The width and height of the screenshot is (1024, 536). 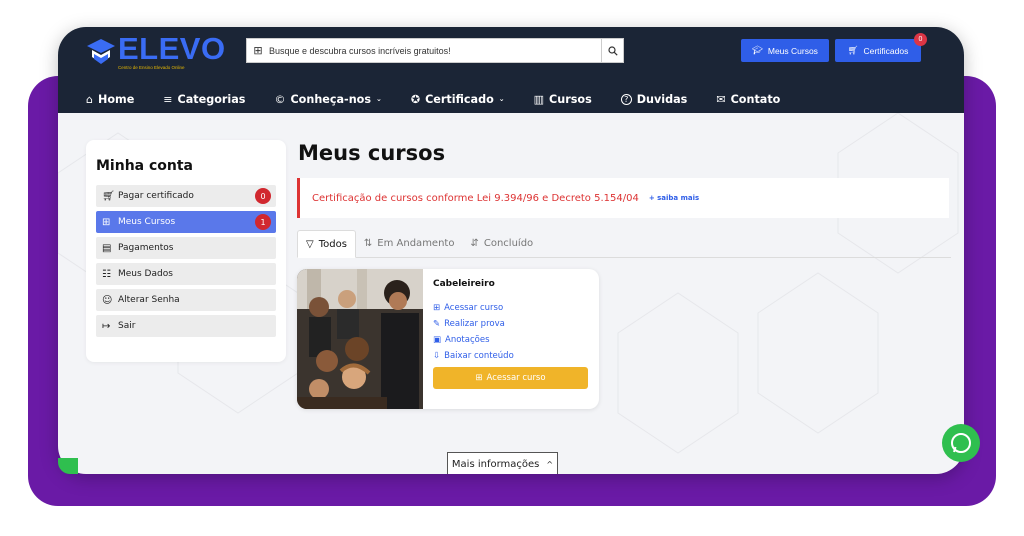 I want to click on button-label: Acessar curso, so click(x=516, y=378).